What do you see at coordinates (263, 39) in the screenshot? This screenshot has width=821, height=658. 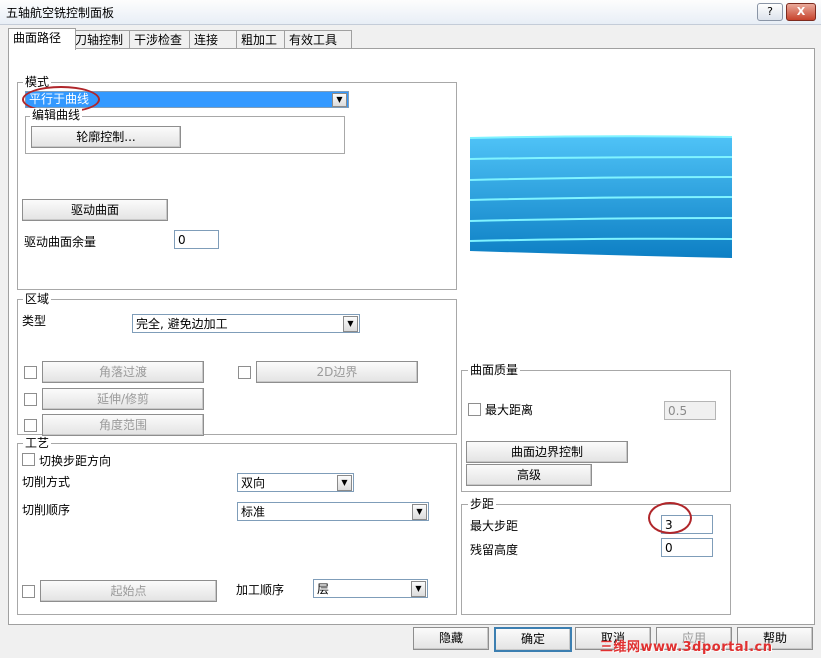 I see `tab-roughing: 粗加工` at bounding box center [263, 39].